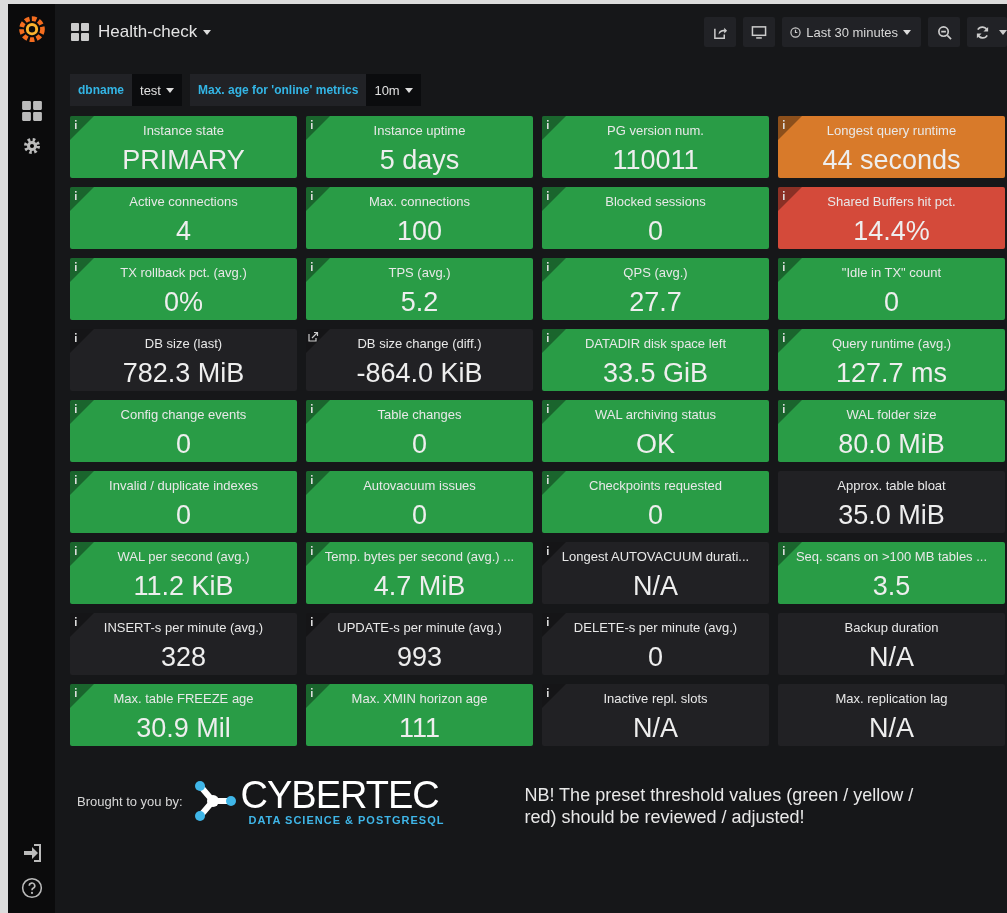 The image size is (1007, 913). I want to click on stat-value: 0%, so click(183, 302).